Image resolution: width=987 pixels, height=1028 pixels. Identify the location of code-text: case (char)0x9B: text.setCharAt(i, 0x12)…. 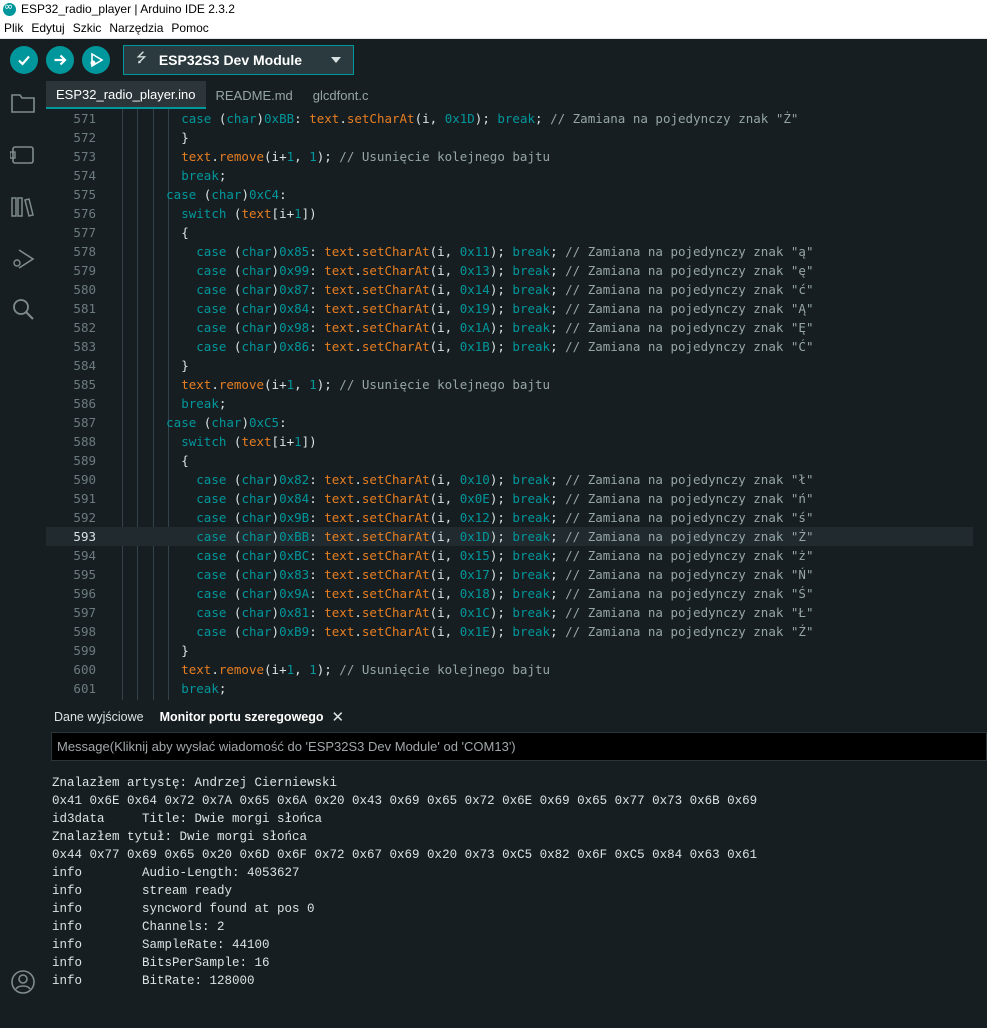
(505, 517).